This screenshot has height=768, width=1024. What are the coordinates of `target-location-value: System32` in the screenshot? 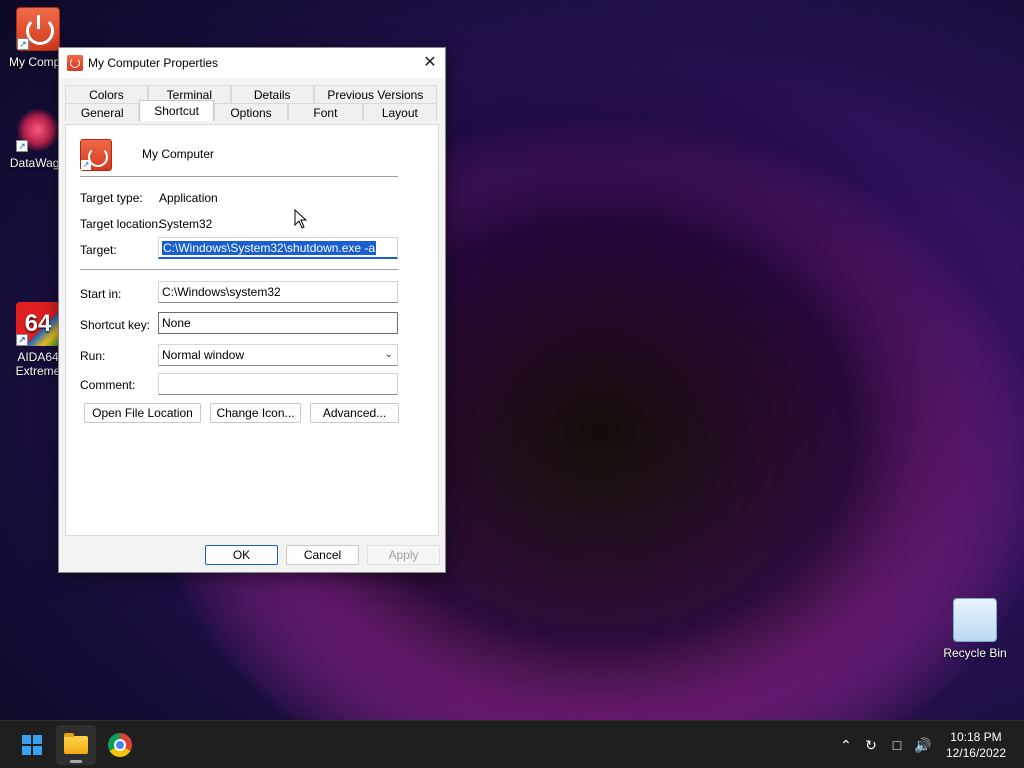 It's located at (186, 224).